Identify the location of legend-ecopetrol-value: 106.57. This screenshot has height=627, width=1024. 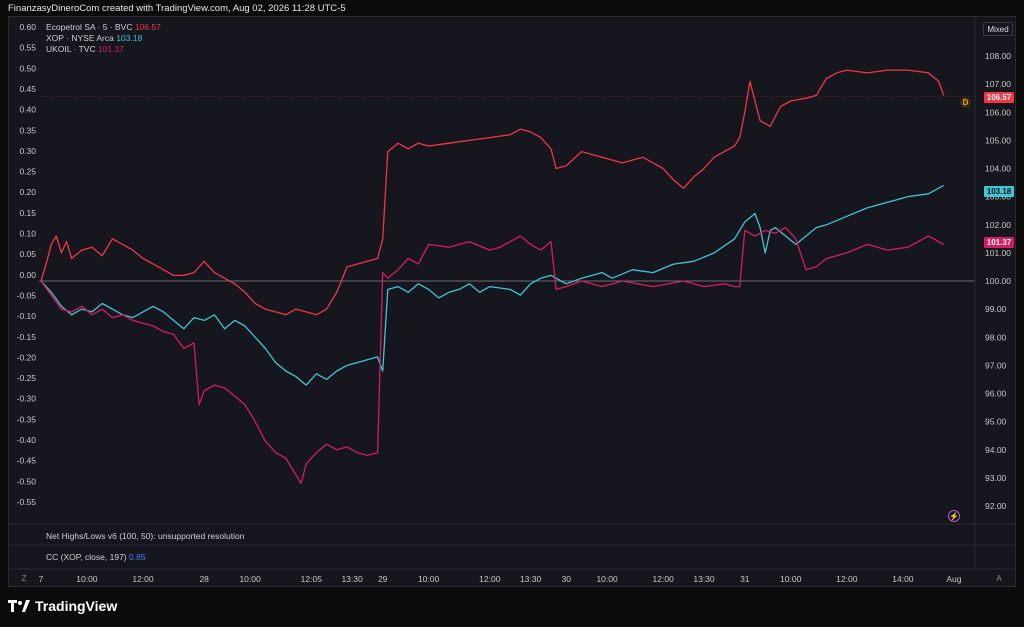
(147, 27).